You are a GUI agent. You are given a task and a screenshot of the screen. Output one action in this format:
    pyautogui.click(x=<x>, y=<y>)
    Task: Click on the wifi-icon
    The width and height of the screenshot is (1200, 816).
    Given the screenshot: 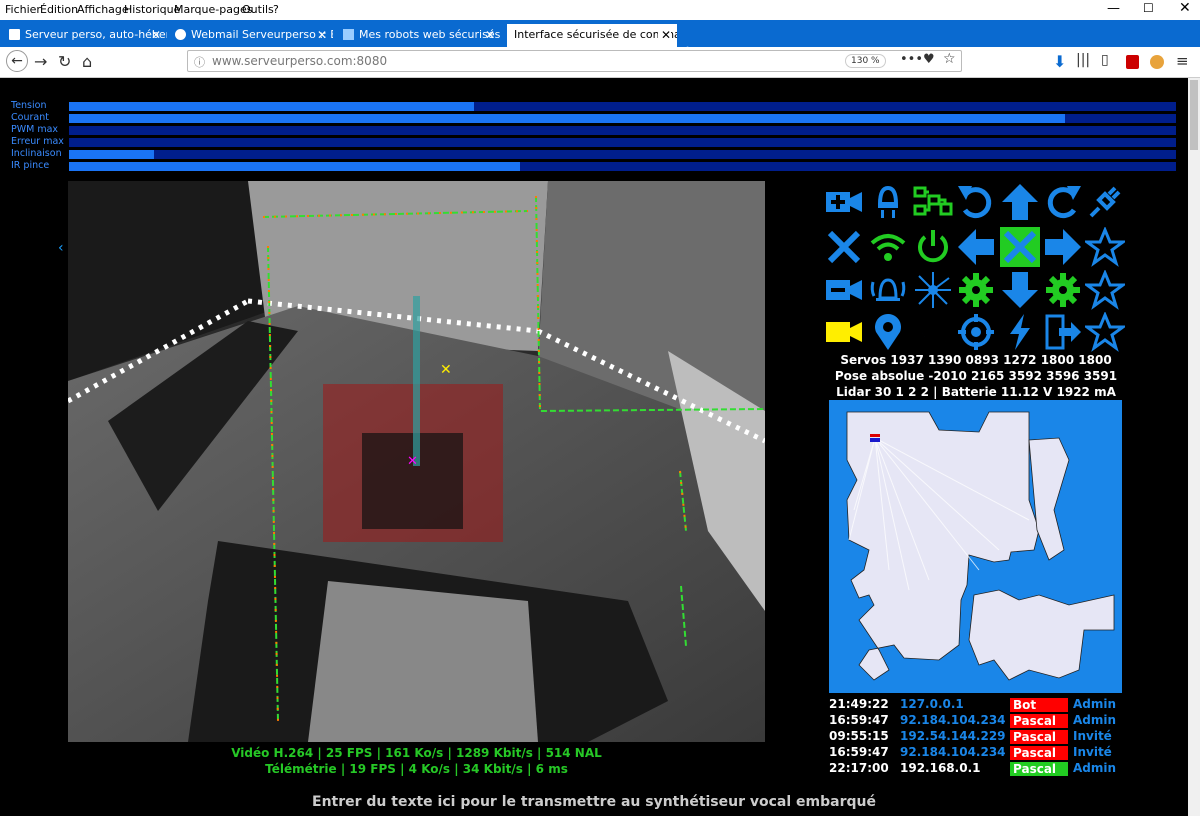 What is the action you would take?
    pyautogui.click(x=888, y=247)
    